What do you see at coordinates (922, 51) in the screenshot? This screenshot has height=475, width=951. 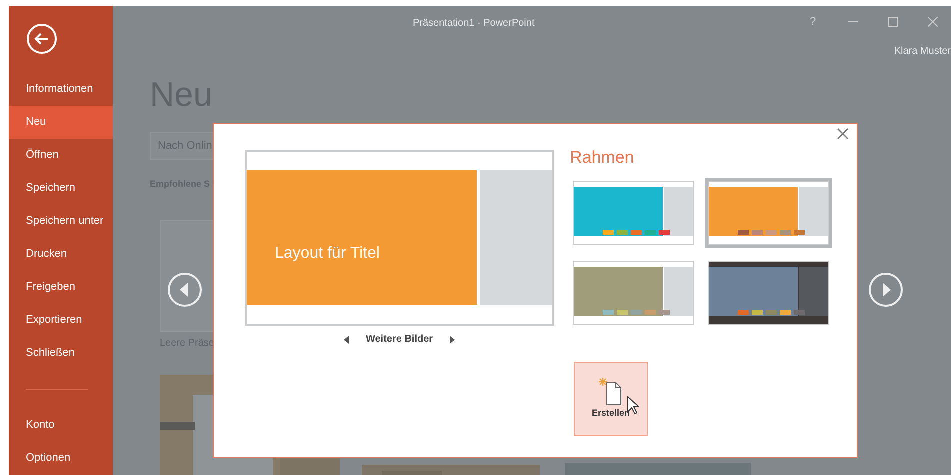 I see `user-name: Klara Muster` at bounding box center [922, 51].